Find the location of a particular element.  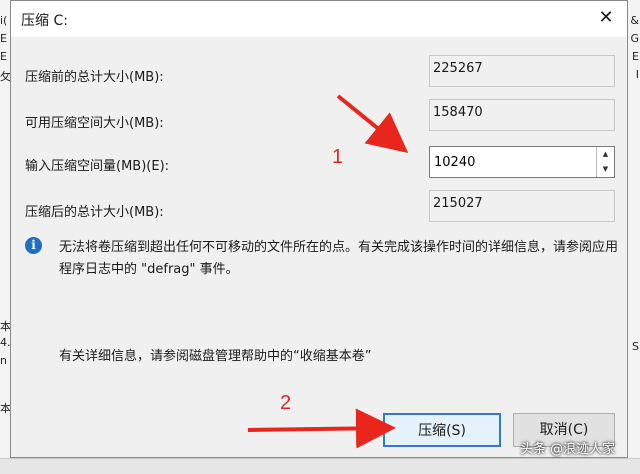

step-1-label: 1 is located at coordinates (338, 157).